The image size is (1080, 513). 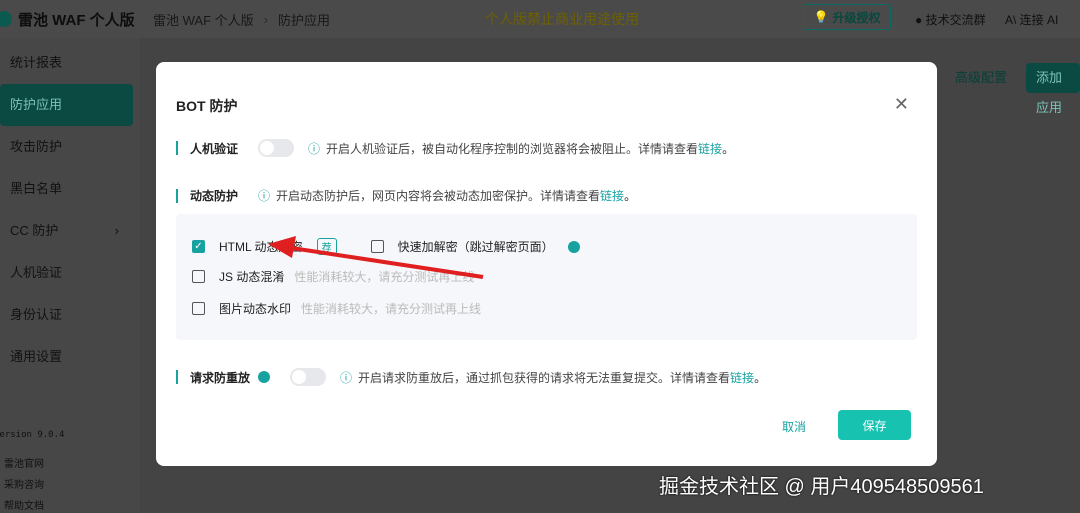 What do you see at coordinates (386, 246) in the screenshot?
I see `option-row: ✓ HTML 动态加密 荐 快速加解密（跳过解密页面）` at bounding box center [386, 246].